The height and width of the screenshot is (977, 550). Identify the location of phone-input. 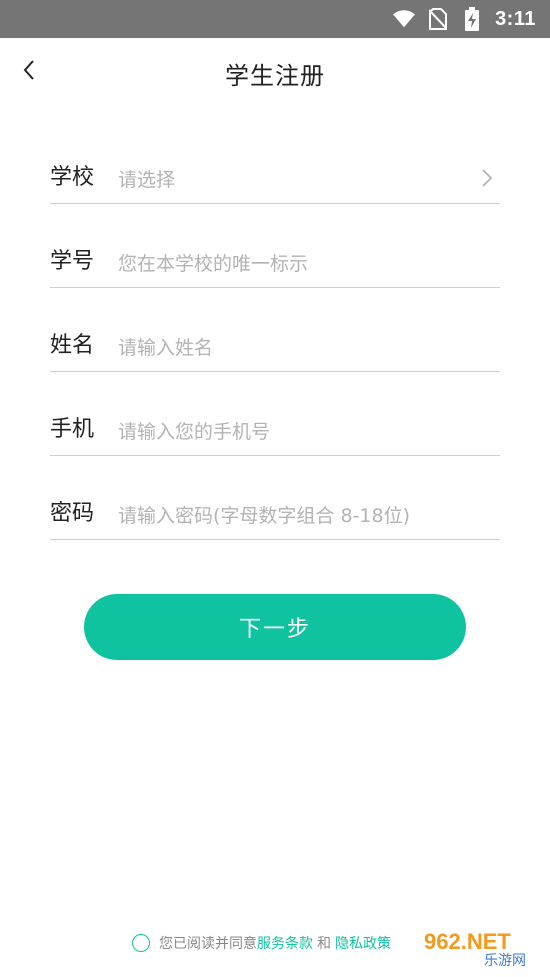
(309, 432).